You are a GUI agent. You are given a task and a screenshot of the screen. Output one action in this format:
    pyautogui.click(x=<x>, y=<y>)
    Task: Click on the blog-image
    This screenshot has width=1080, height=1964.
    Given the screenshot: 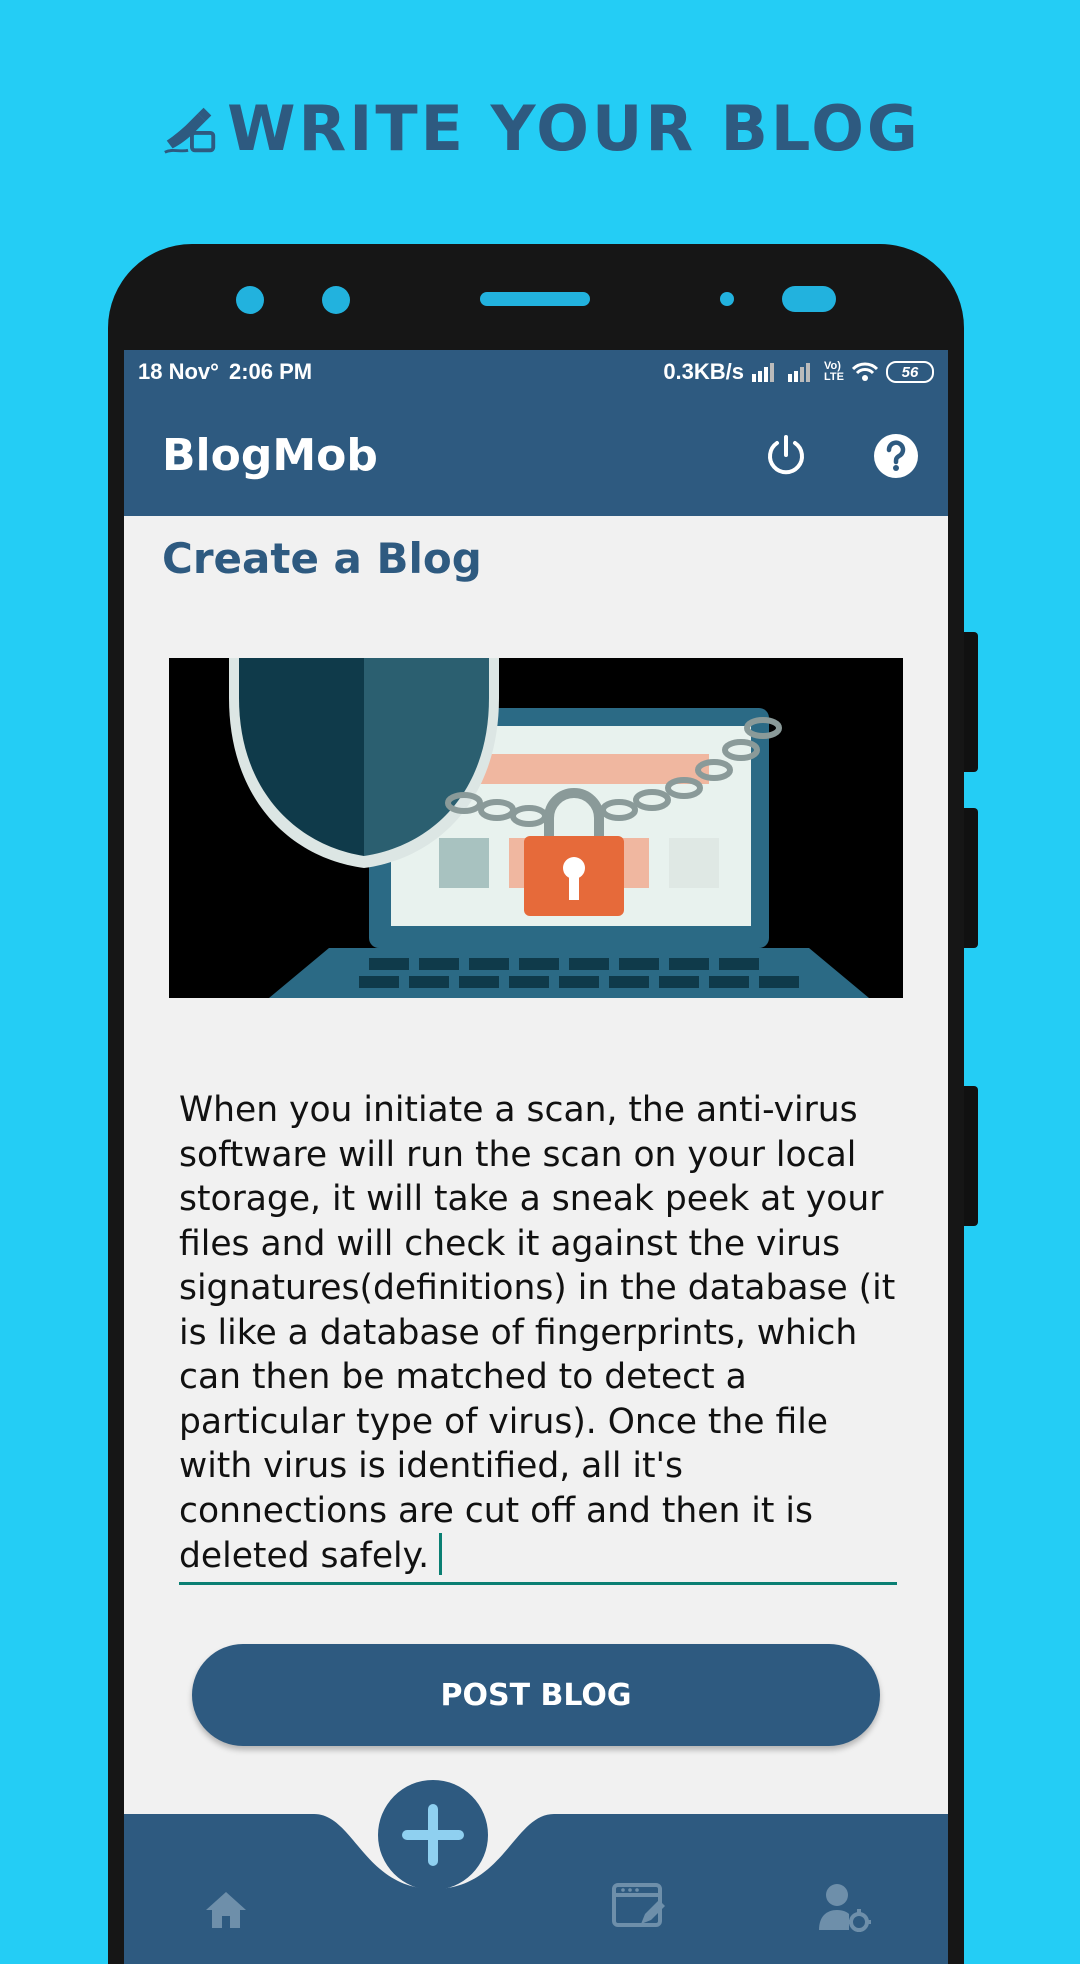 What is the action you would take?
    pyautogui.click(x=536, y=828)
    